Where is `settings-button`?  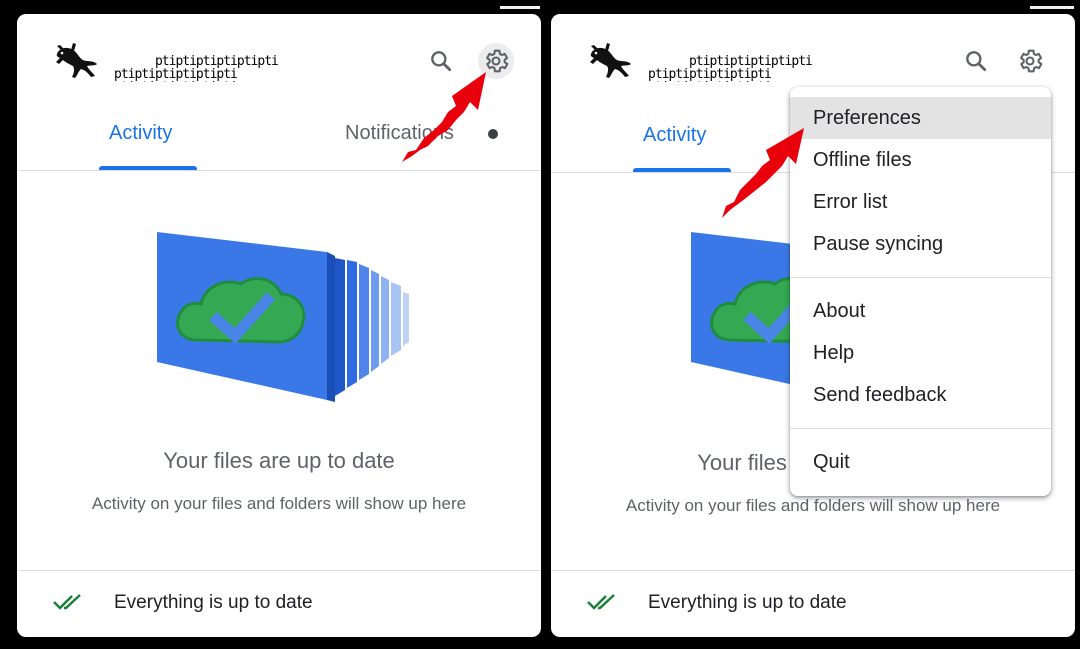 settings-button is located at coordinates (1030, 61).